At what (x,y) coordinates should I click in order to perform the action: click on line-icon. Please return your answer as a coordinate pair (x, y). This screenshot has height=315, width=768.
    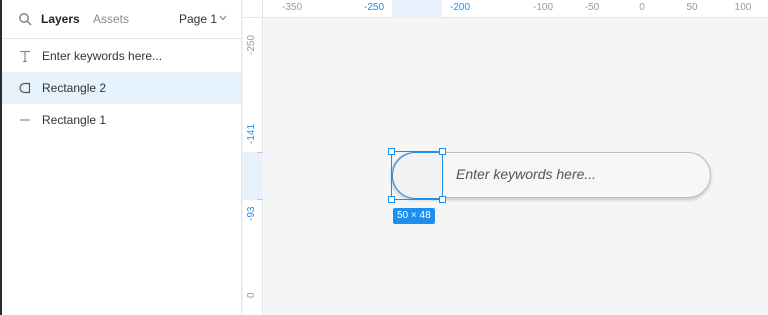
    Looking at the image, I should click on (25, 120).